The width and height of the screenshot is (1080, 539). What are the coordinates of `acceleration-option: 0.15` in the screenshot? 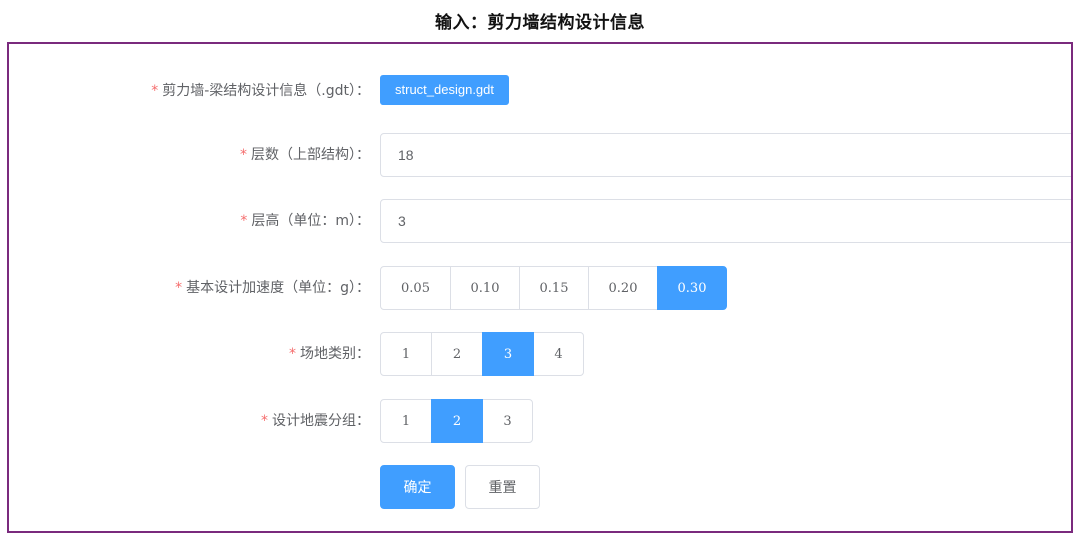 It's located at (554, 288).